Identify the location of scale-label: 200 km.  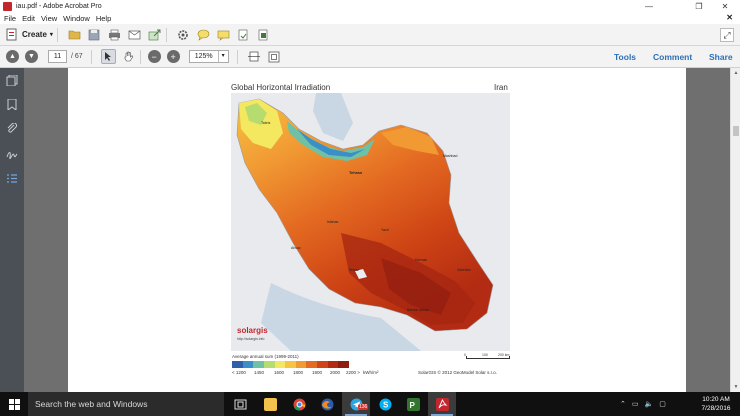
(504, 355).